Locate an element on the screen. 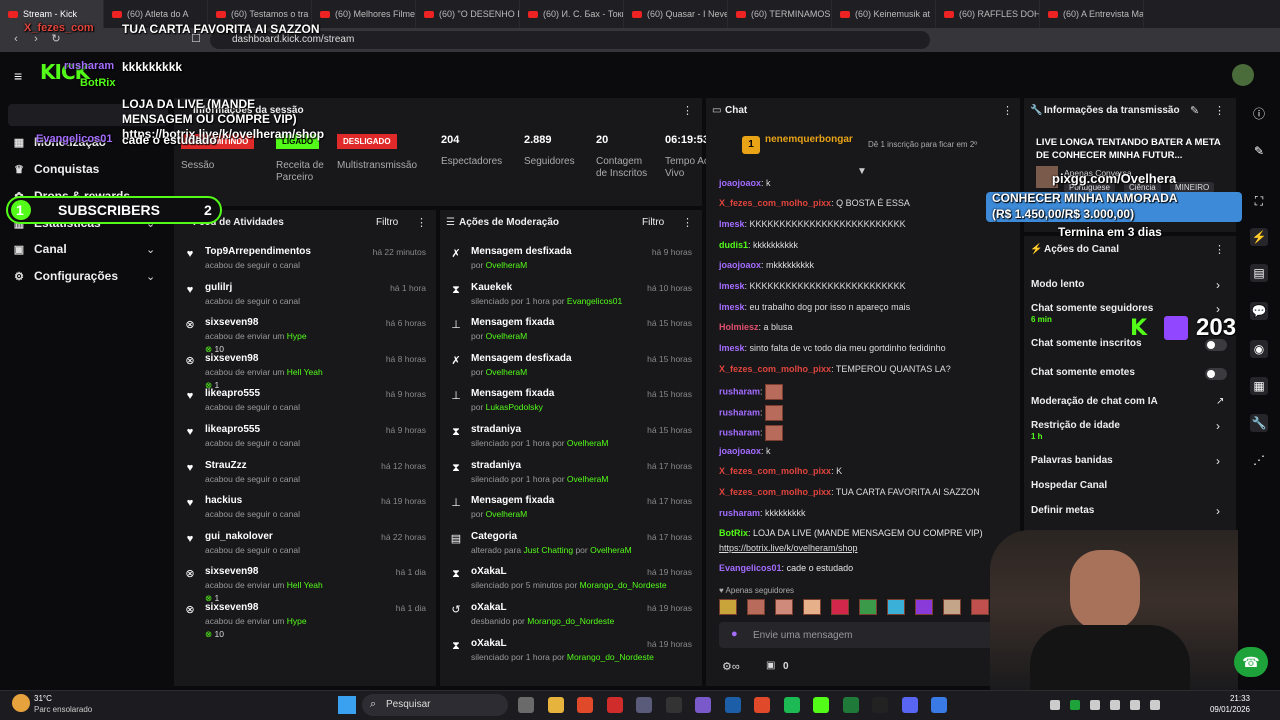  moderation-action: Categoria is located at coordinates (494, 536).